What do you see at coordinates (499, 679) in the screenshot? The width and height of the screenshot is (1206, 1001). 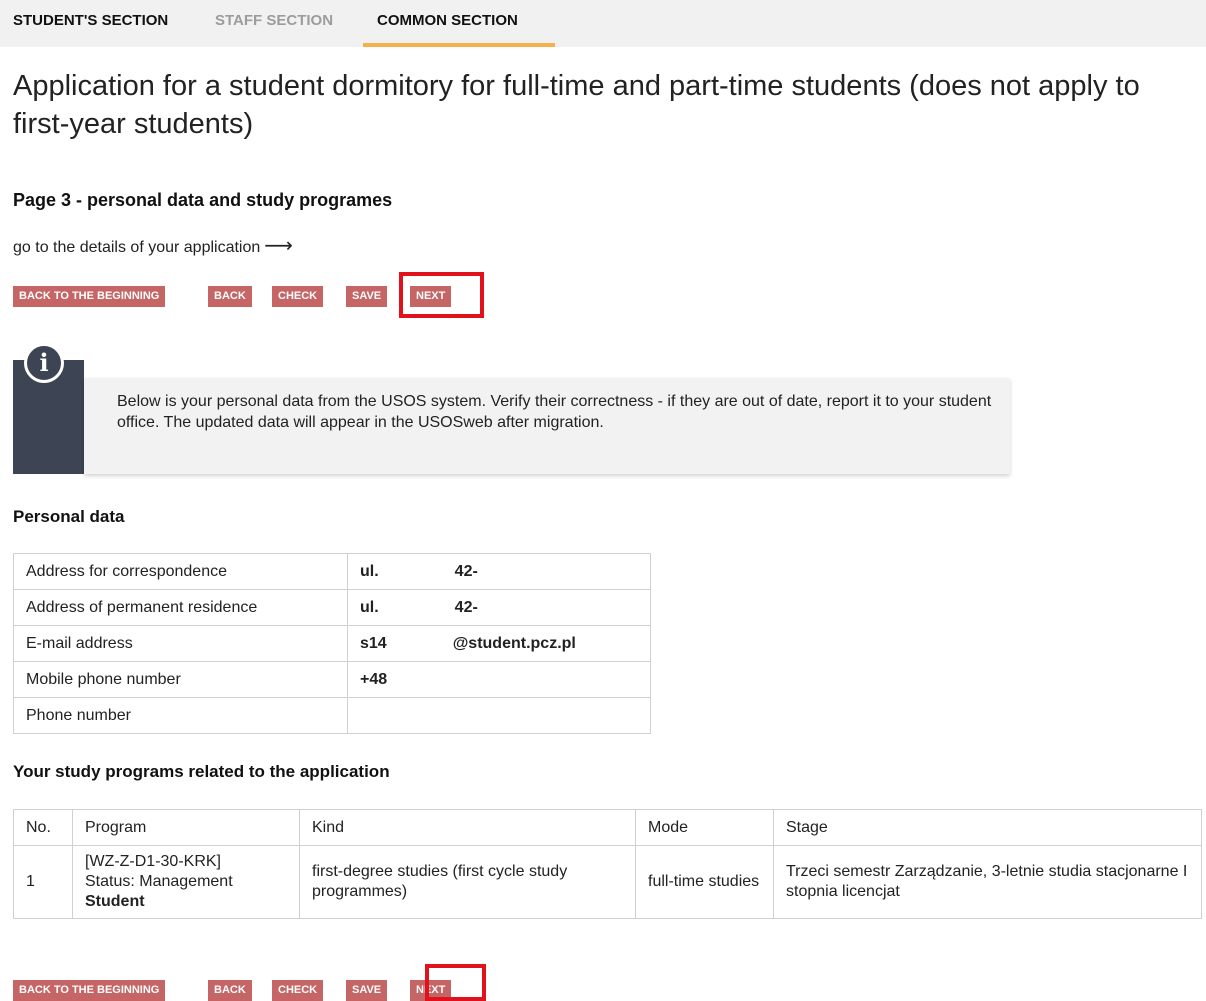 I see `row-value: +48` at bounding box center [499, 679].